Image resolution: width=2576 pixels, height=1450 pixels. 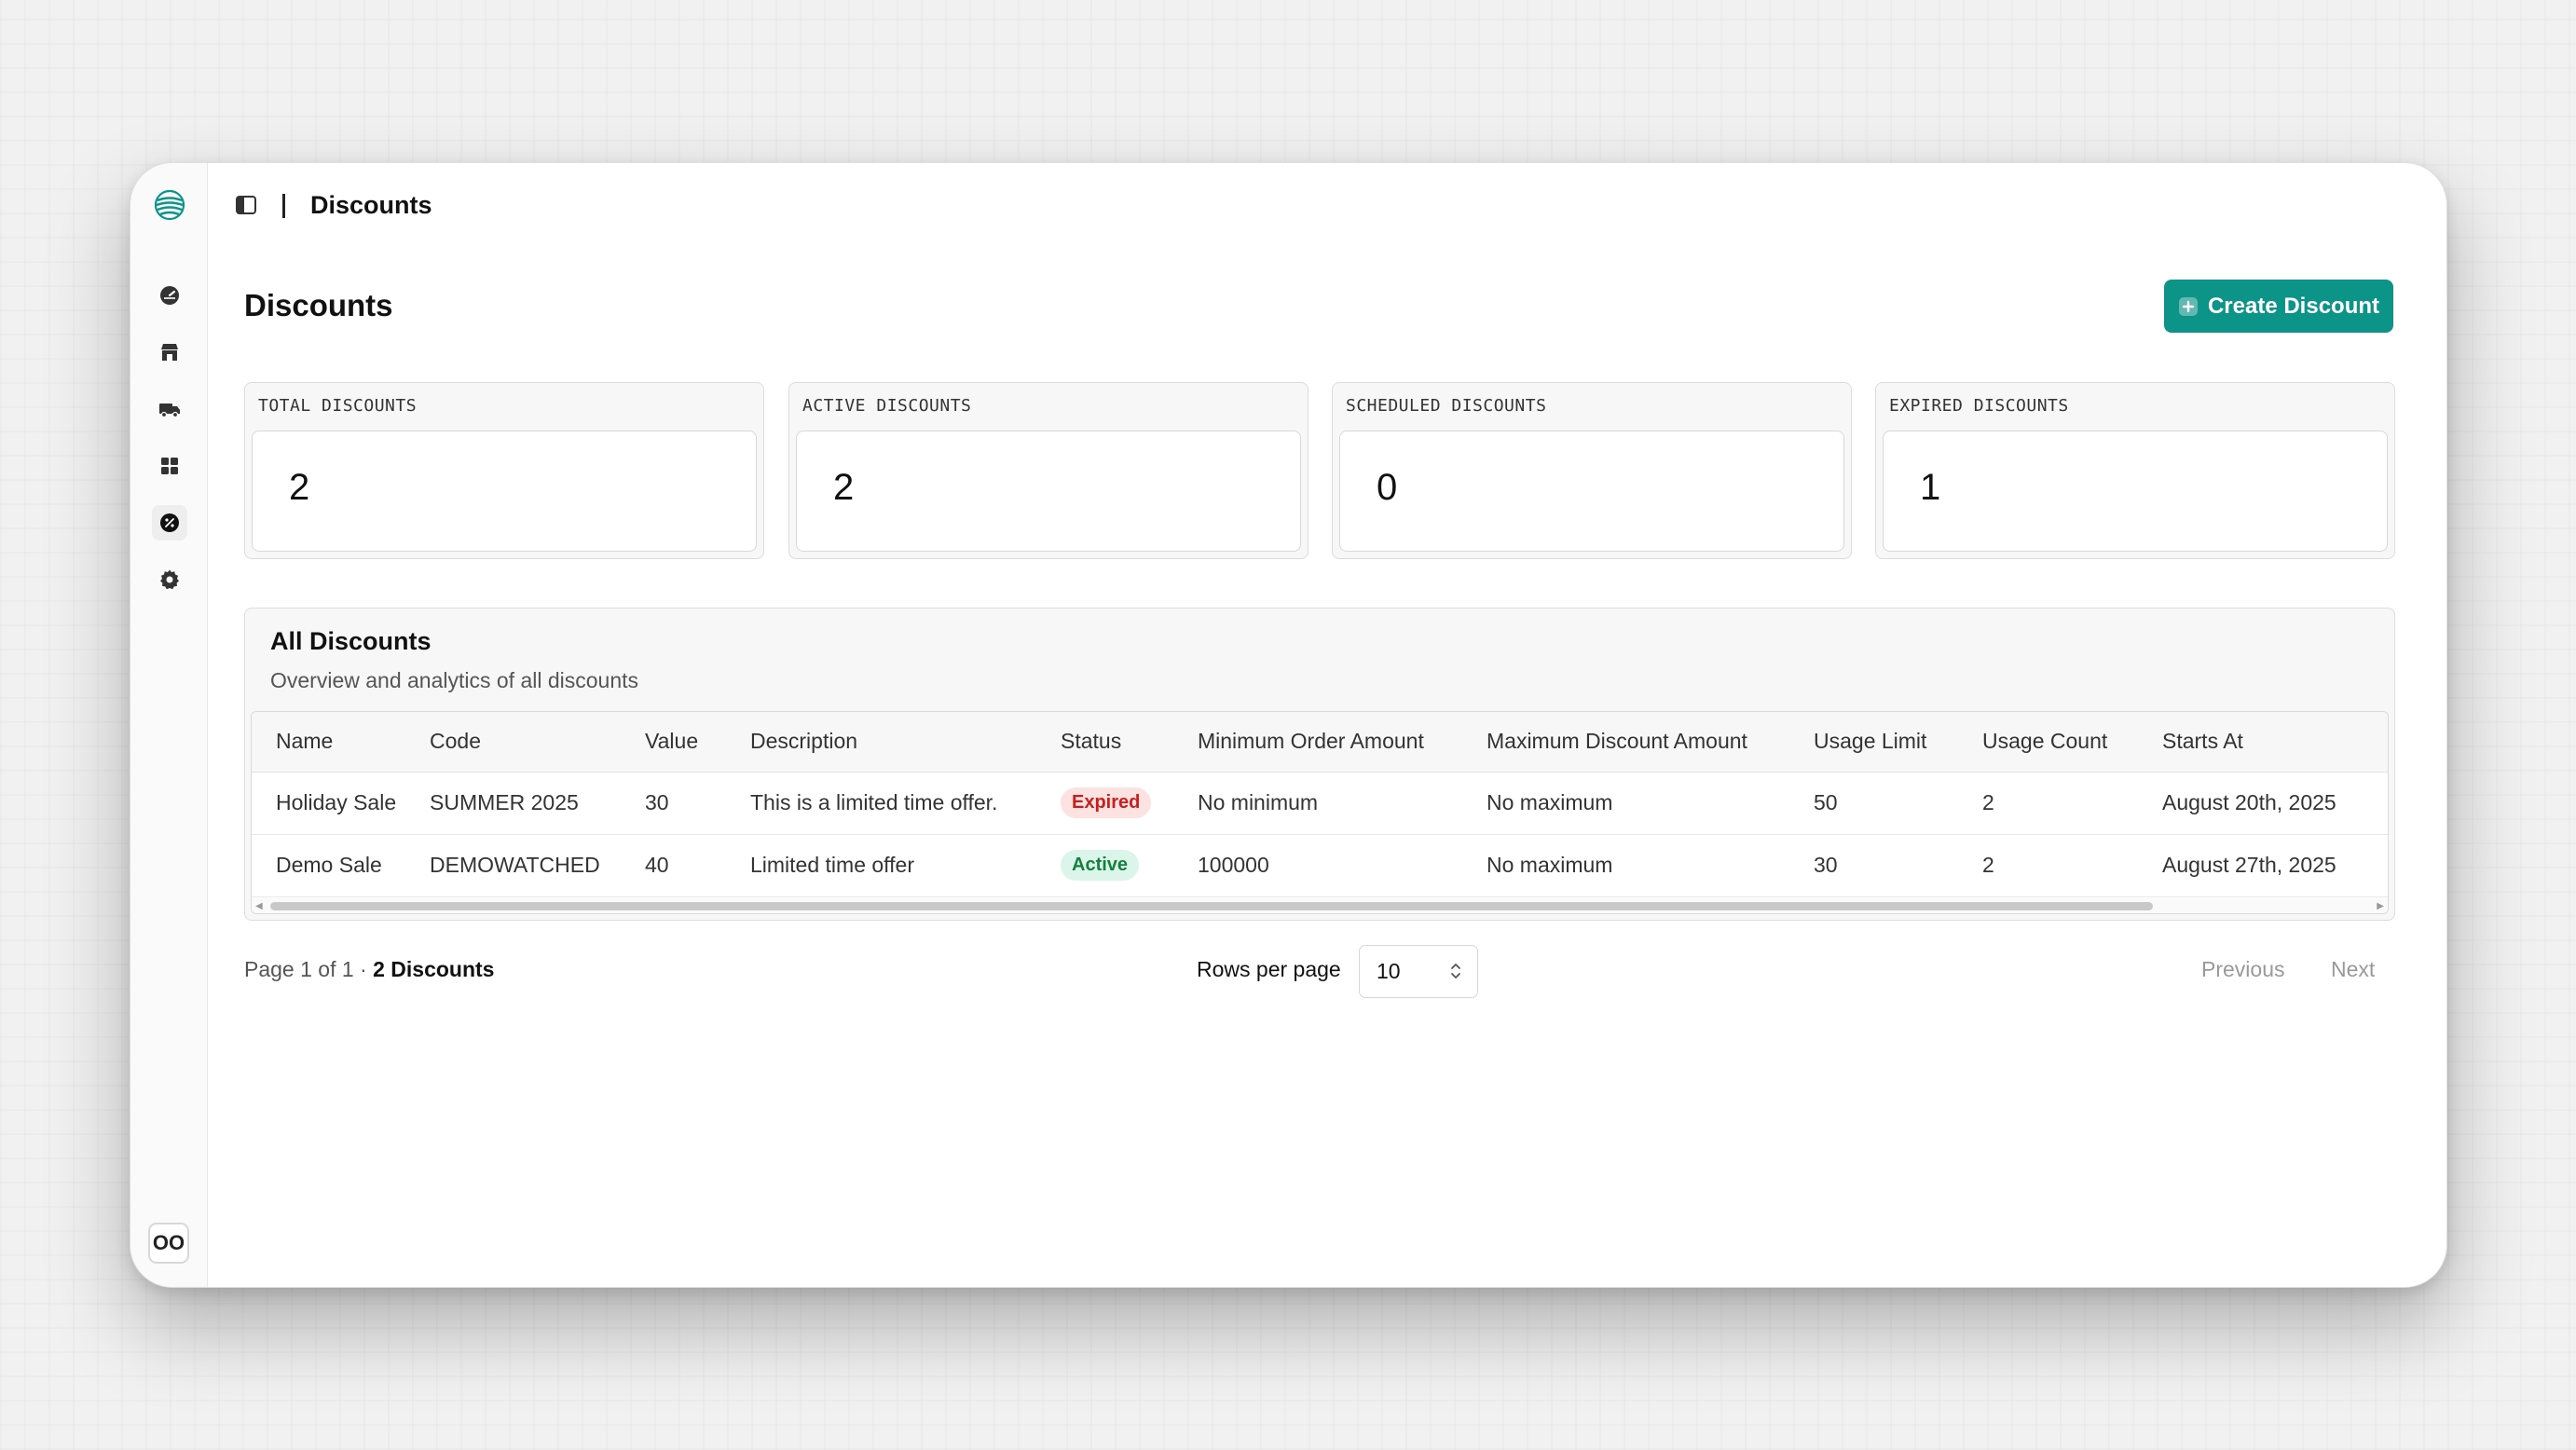 I want to click on cell-status: Expired, so click(x=1129, y=803).